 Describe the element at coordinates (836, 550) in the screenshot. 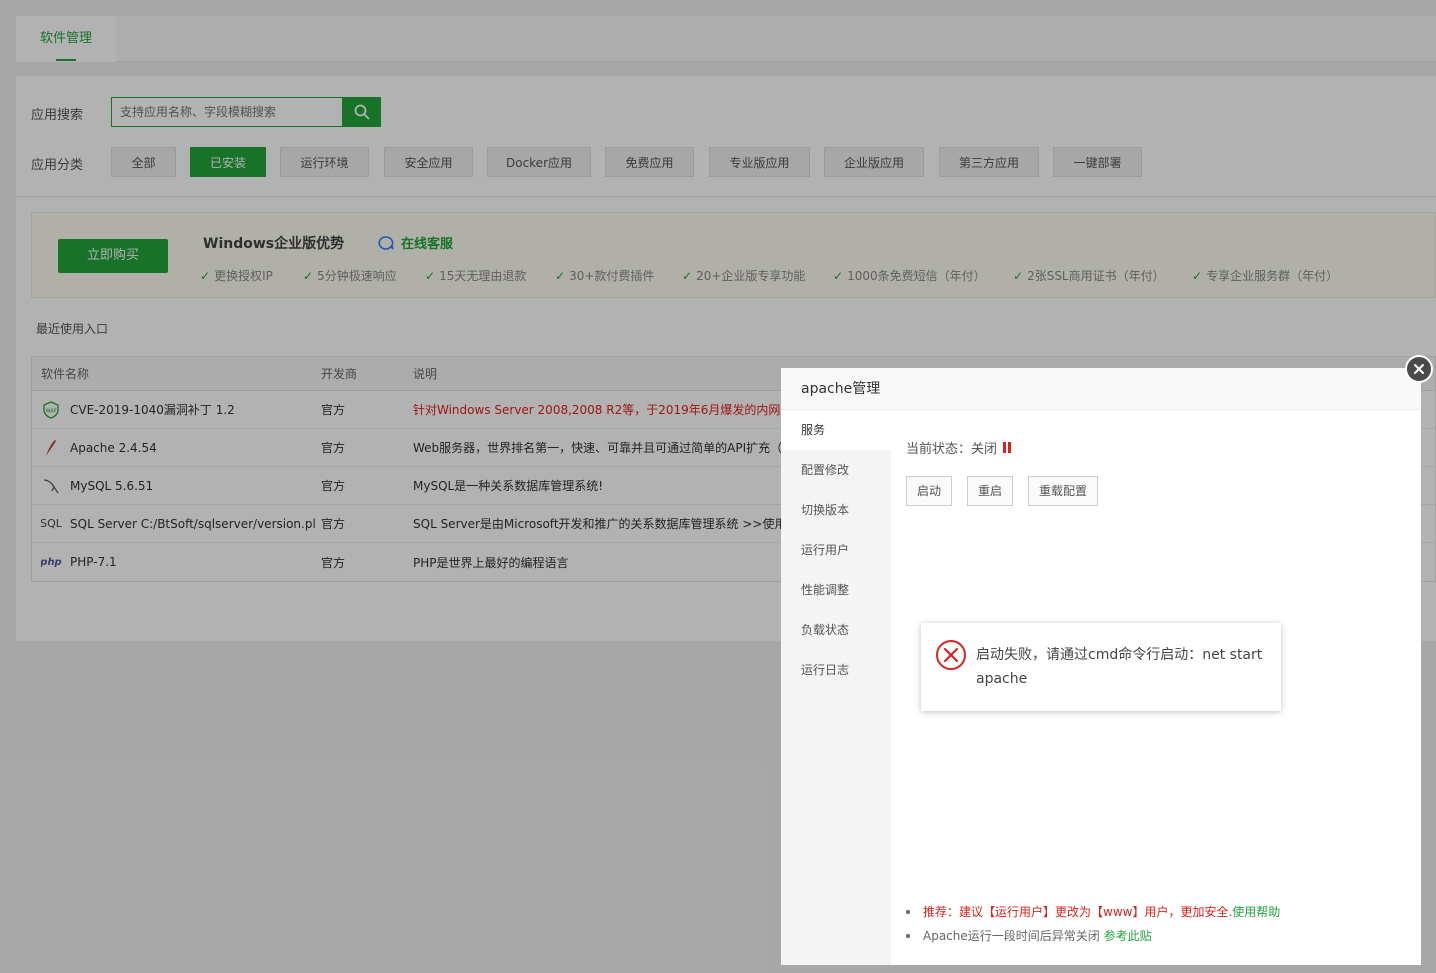

I see `menu-run-user: 运行用户` at that location.